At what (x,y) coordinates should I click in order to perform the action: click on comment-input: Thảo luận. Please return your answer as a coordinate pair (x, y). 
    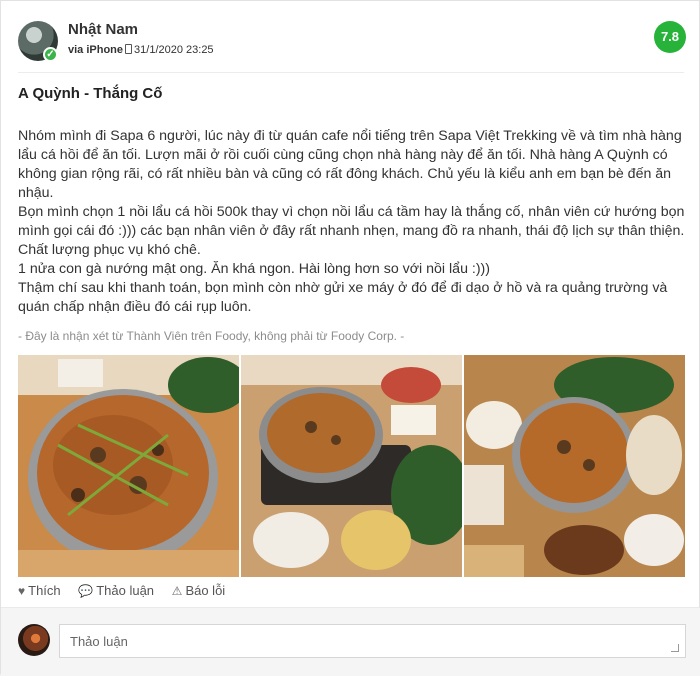
    Looking at the image, I should click on (372, 641).